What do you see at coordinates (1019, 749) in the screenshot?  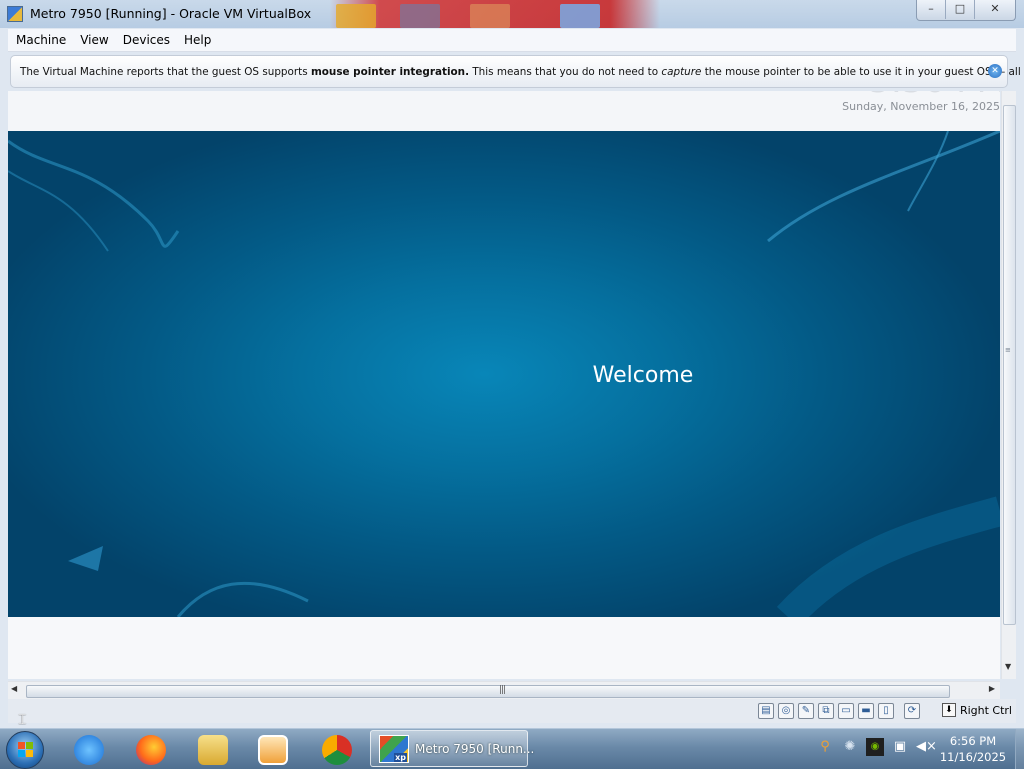 I see `show-desktop-button` at bounding box center [1019, 749].